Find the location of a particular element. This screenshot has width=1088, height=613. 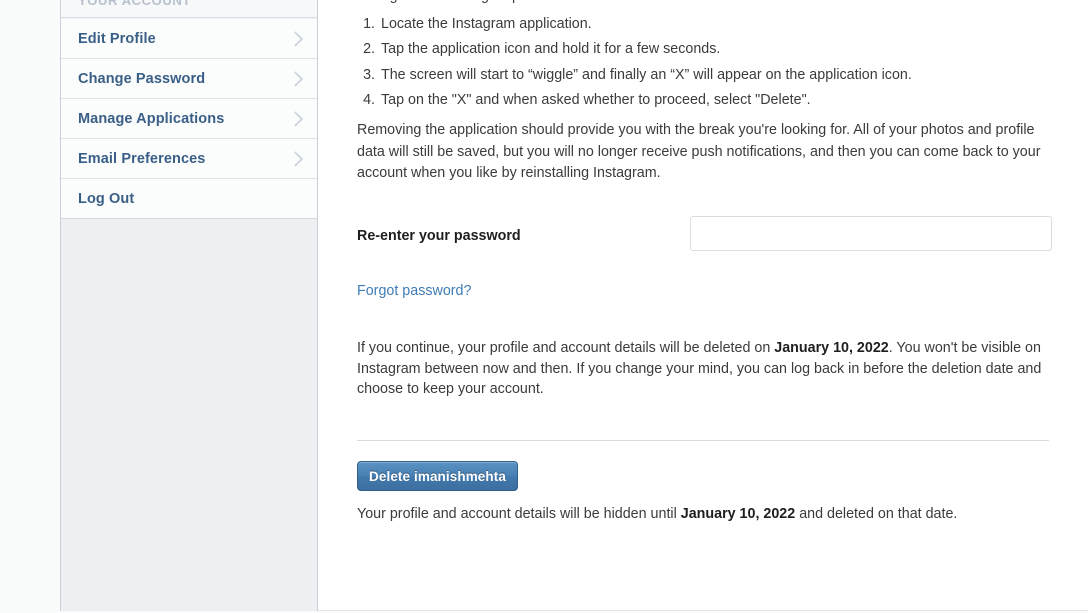

sidebar-item-label: Change Password is located at coordinates (142, 78).